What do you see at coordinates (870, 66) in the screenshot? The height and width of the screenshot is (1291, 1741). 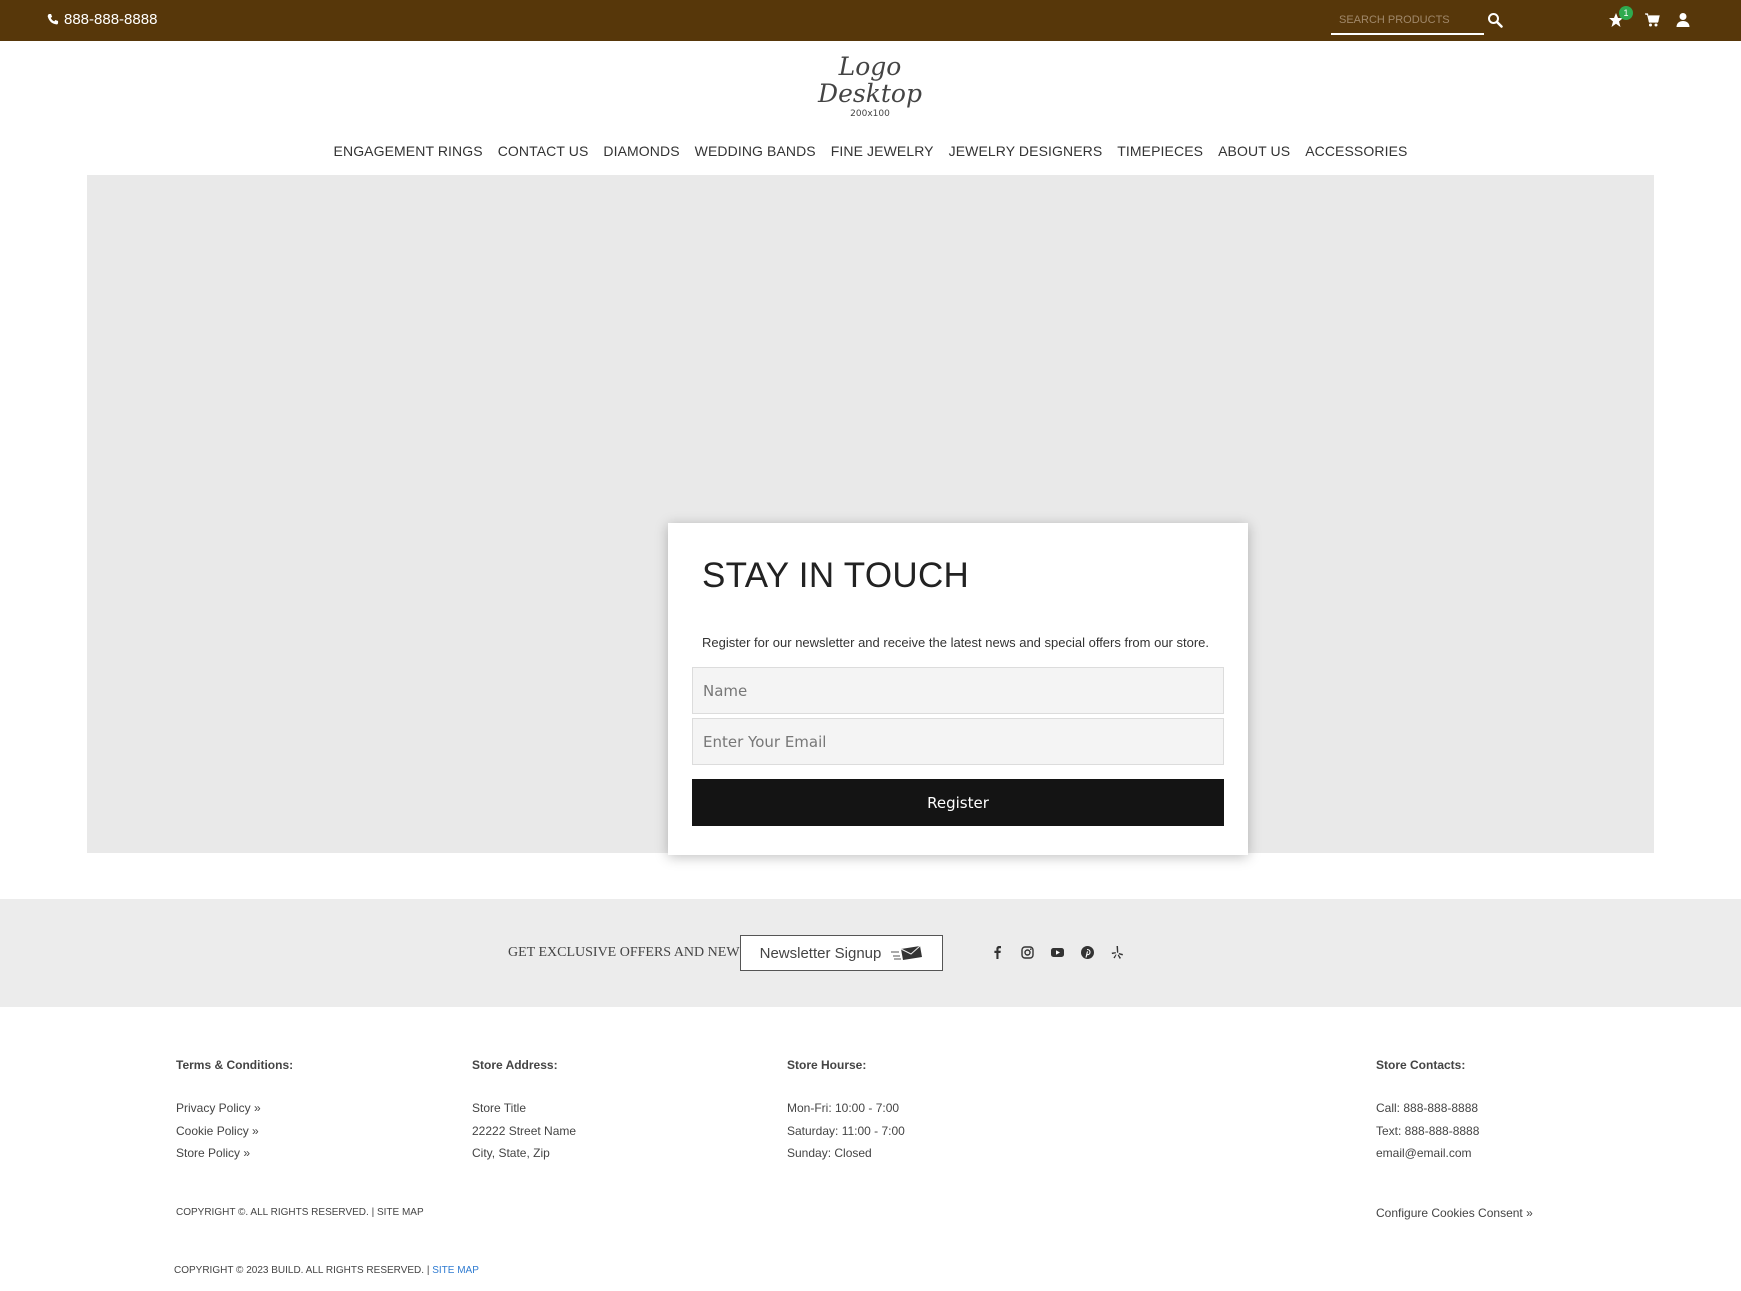 I see `logo-text-line1: Logo` at bounding box center [870, 66].